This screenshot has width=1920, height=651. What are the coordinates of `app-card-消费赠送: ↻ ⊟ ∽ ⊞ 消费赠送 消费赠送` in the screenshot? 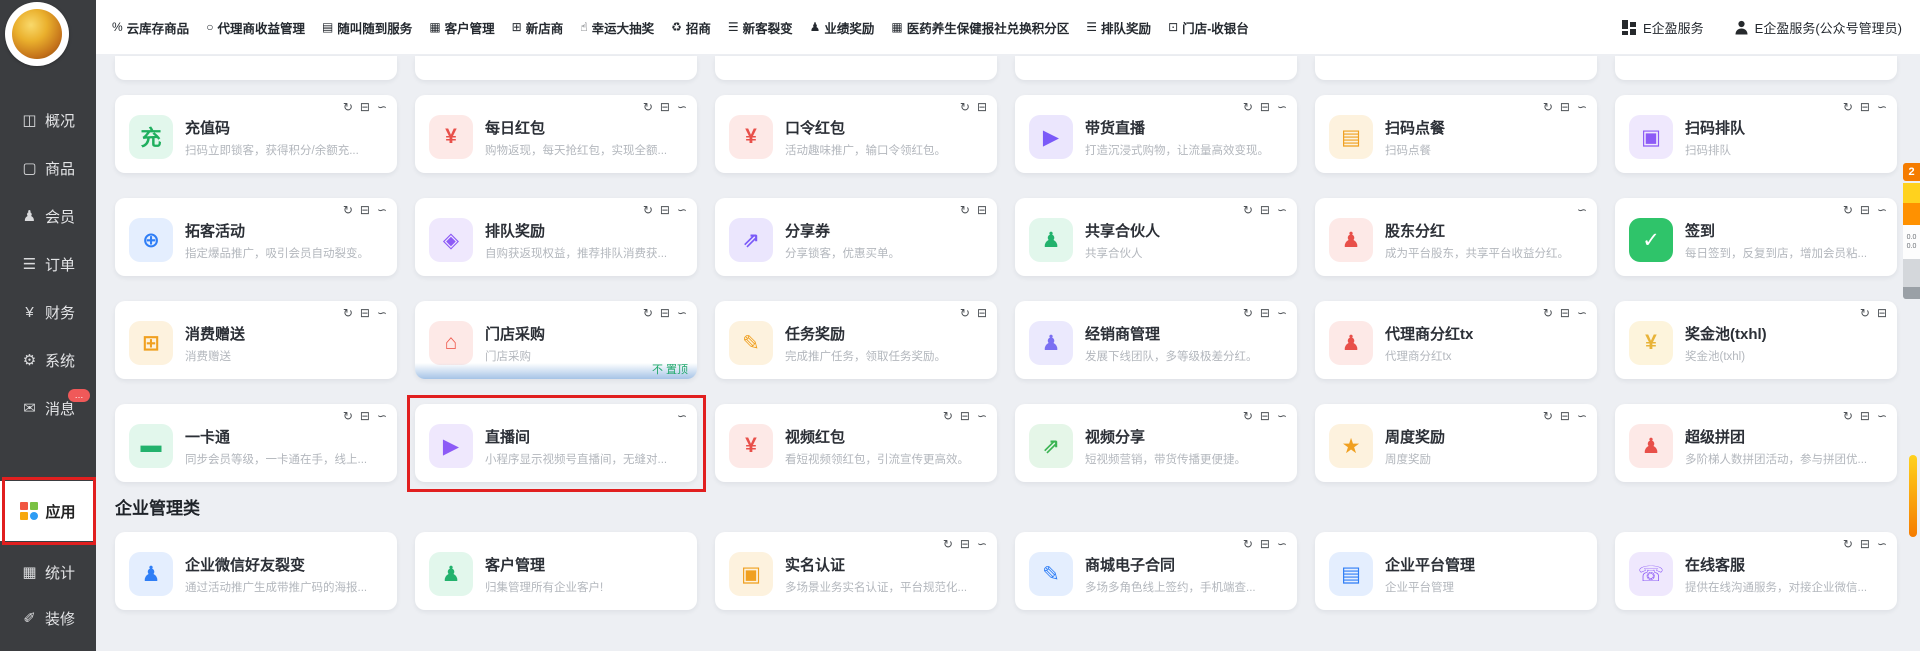 It's located at (256, 340).